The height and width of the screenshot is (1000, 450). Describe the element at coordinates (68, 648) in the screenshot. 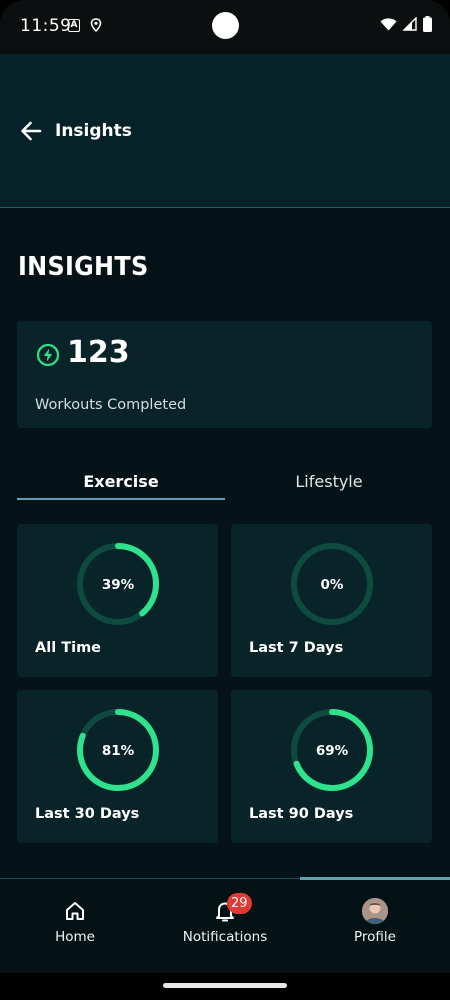

I see `stat-label: All Time` at that location.